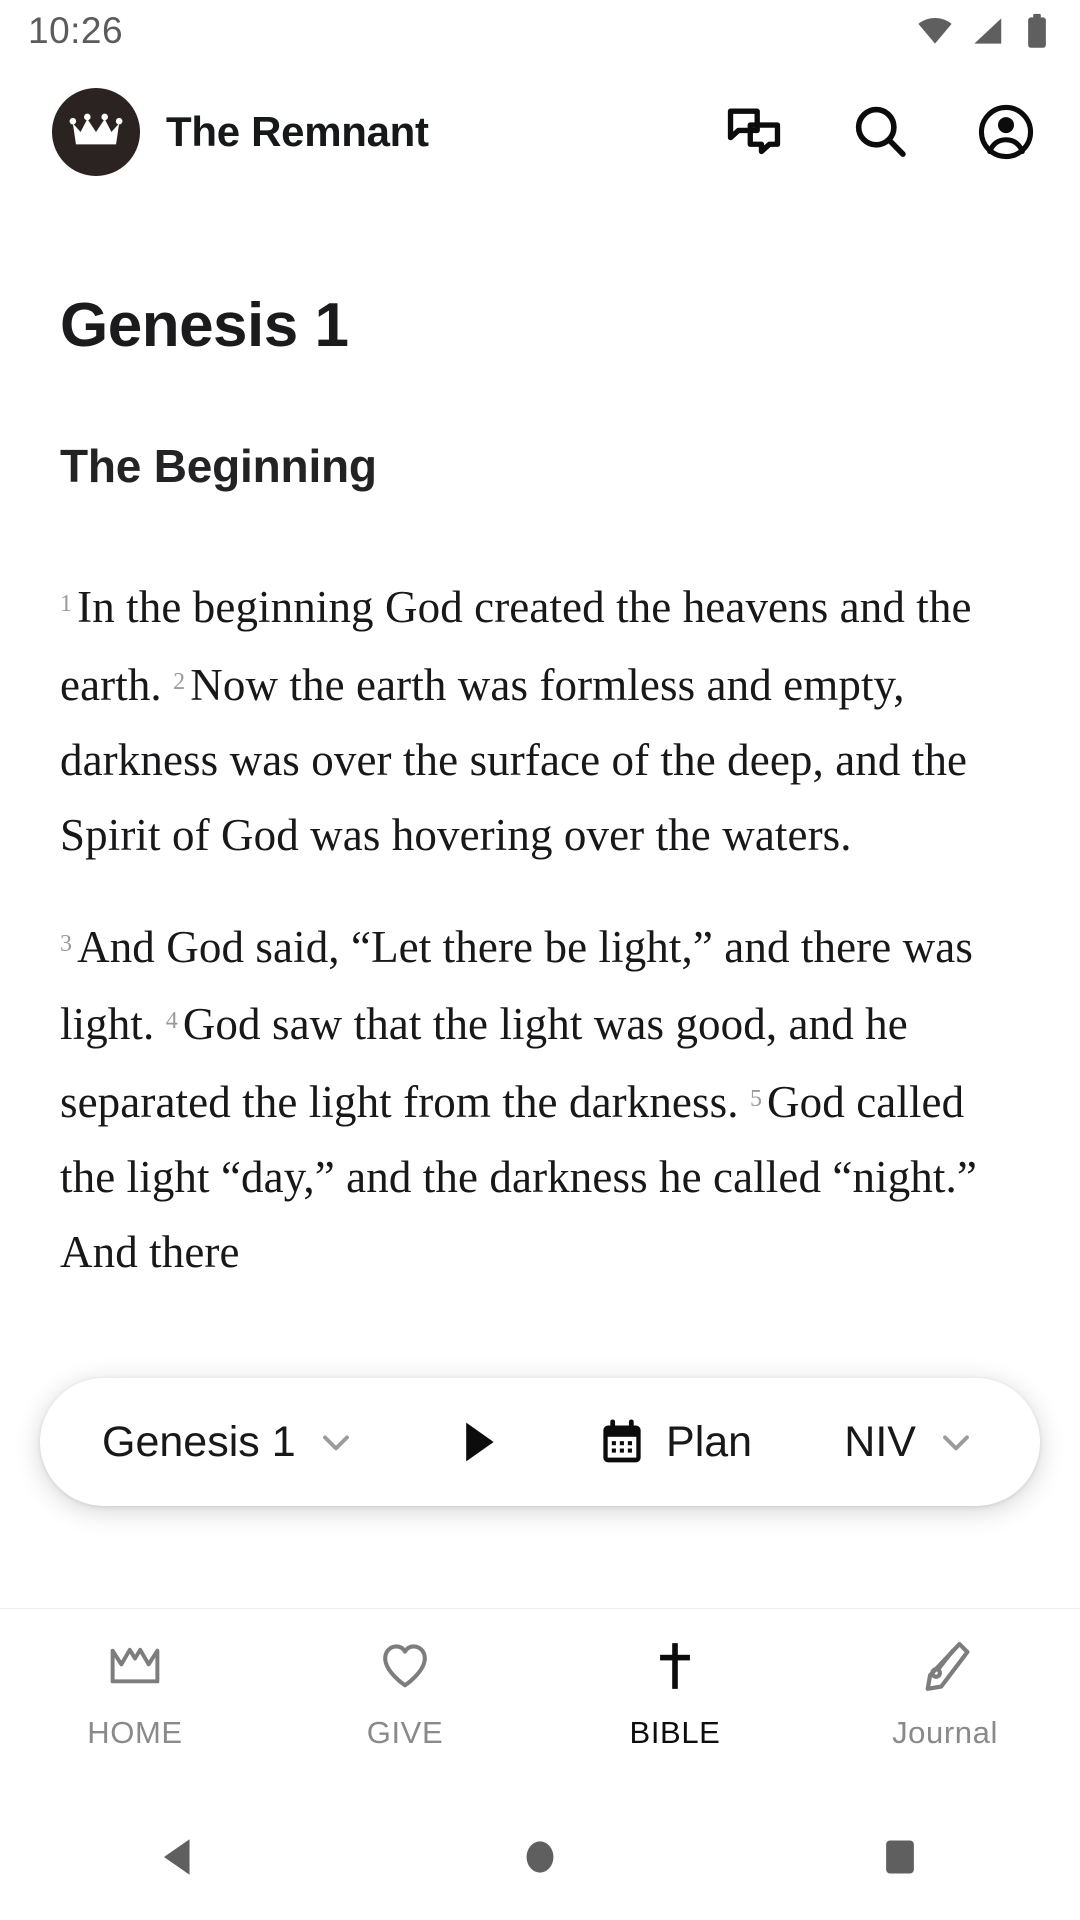 The height and width of the screenshot is (1920, 1080). What do you see at coordinates (988, 31) in the screenshot?
I see `cellular-signal-icon` at bounding box center [988, 31].